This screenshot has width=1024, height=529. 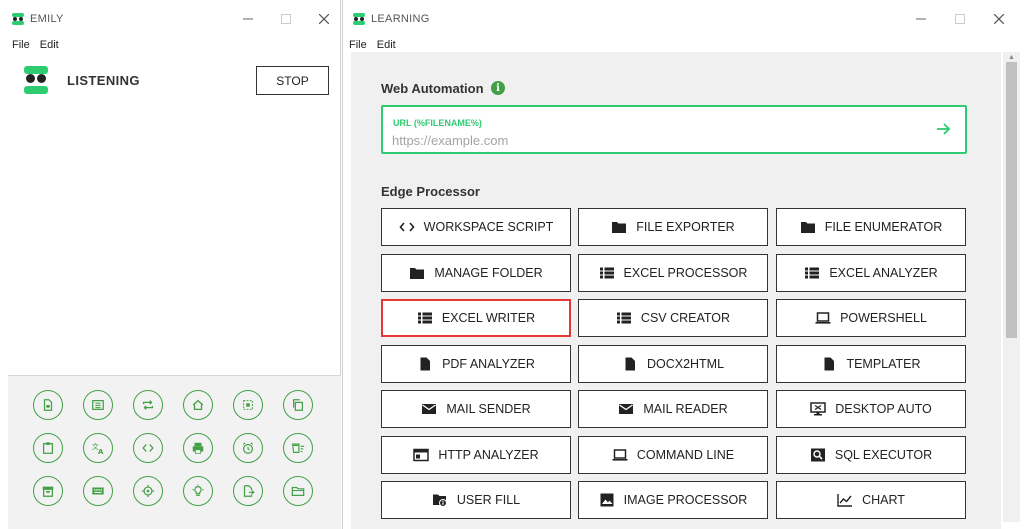 What do you see at coordinates (101, 451) in the screenshot?
I see `svg-text: A` at bounding box center [101, 451].